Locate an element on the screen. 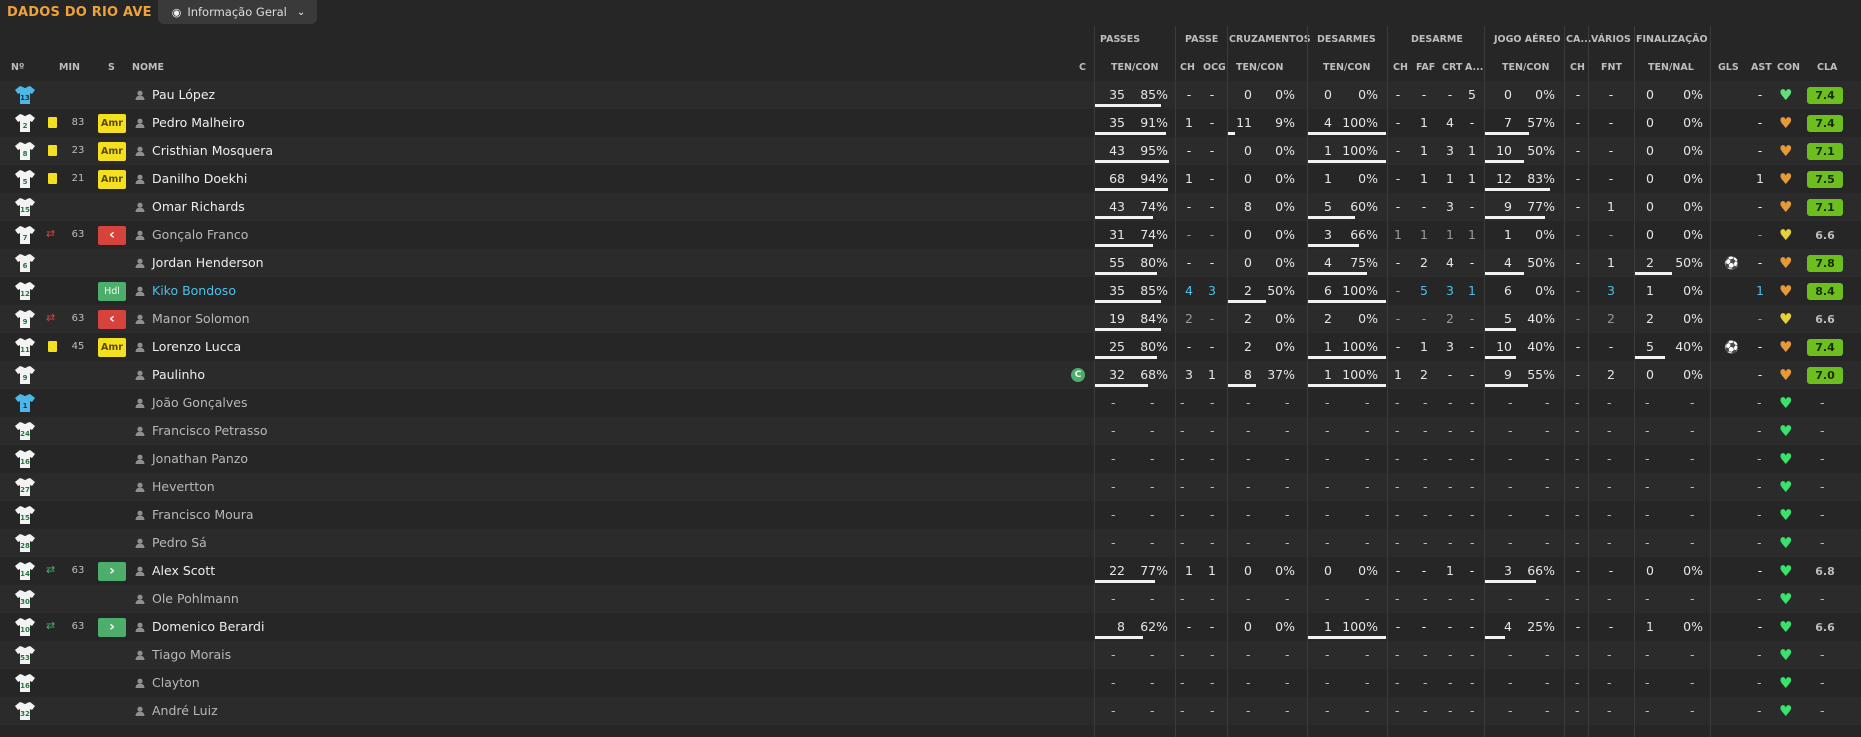 The image size is (1861, 737). player-name-link: Jonathan Panzo is located at coordinates (200, 459).